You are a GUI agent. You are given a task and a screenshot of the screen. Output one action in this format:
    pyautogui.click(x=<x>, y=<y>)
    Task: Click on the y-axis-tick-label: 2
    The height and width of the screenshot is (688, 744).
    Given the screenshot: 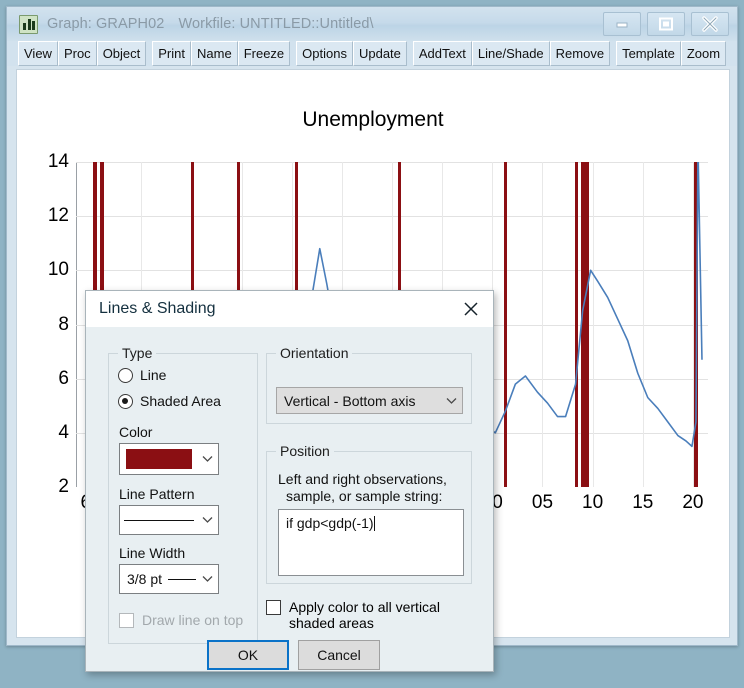 What is the action you would take?
    pyautogui.click(x=63, y=486)
    